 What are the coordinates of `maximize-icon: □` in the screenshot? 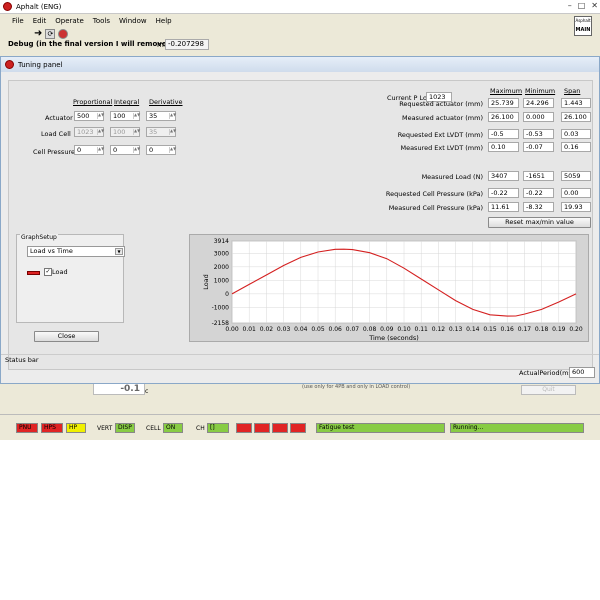 It's located at (582, 5).